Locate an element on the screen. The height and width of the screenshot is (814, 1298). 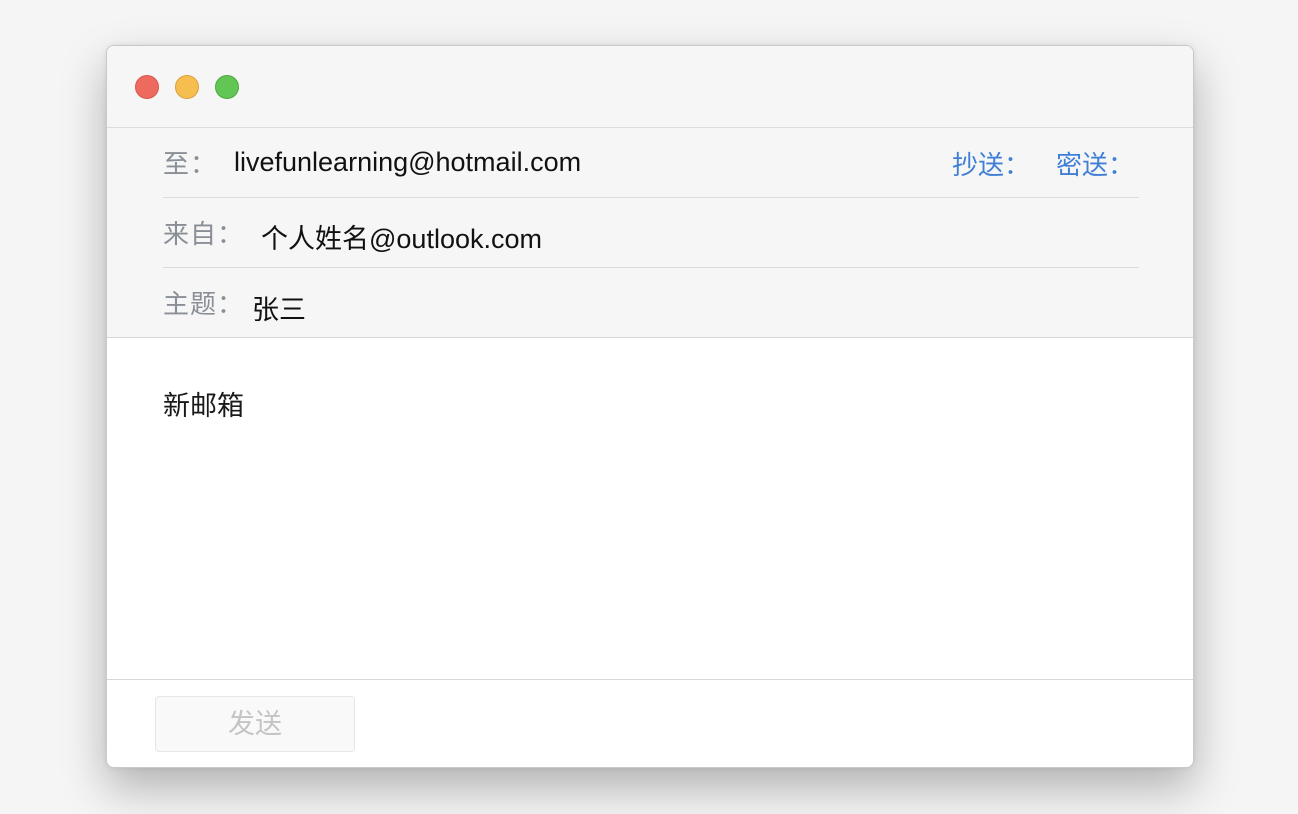
close-window-button is located at coordinates (147, 87).